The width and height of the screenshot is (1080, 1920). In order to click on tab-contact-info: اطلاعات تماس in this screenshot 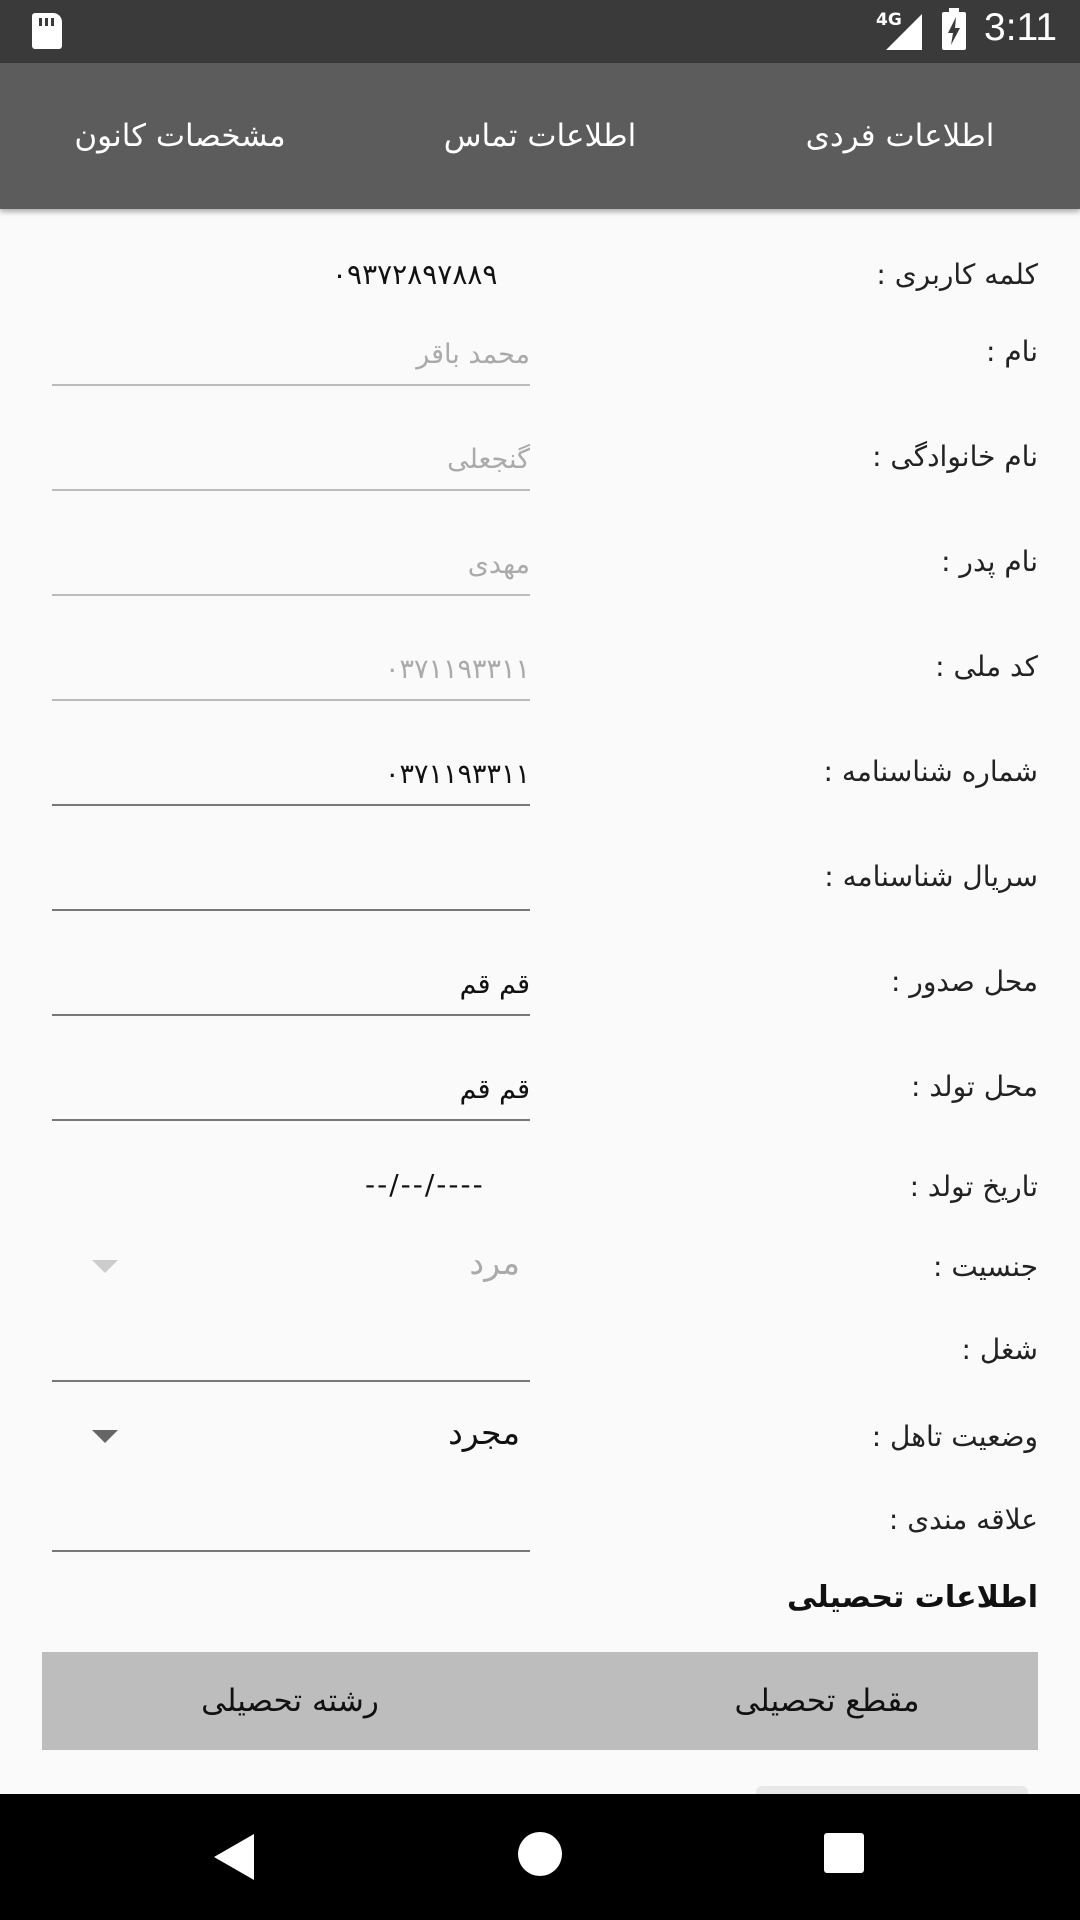, I will do `click(540, 136)`.